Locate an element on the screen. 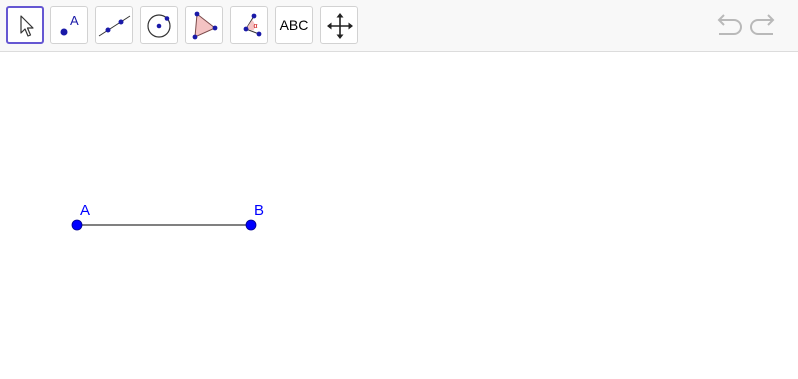 Image resolution: width=798 pixels, height=379 pixels. undo-button is located at coordinates (727, 26).